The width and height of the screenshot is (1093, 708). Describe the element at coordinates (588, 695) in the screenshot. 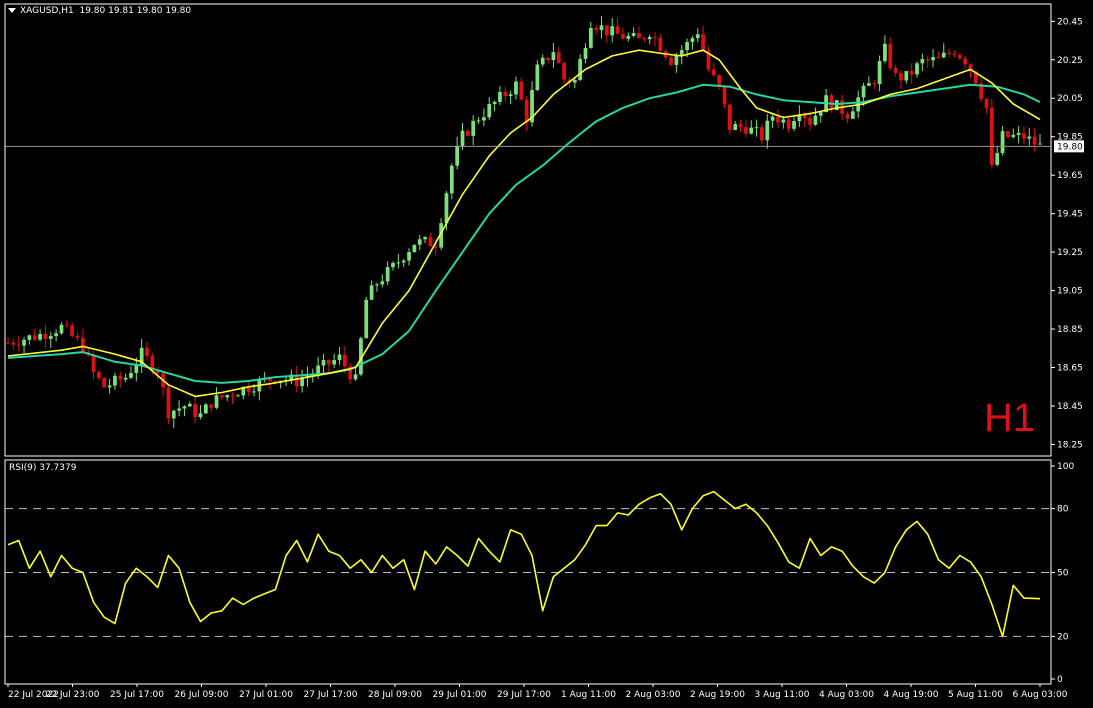

I see `time-axis-label: 1 Aug 11:00` at that location.